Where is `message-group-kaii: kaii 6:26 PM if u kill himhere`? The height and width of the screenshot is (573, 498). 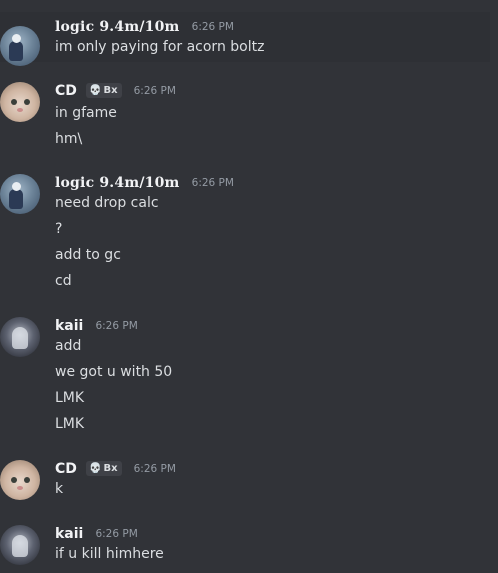
message-group-kaii: kaii 6:26 PM if u kill himhere is located at coordinates (245, 547).